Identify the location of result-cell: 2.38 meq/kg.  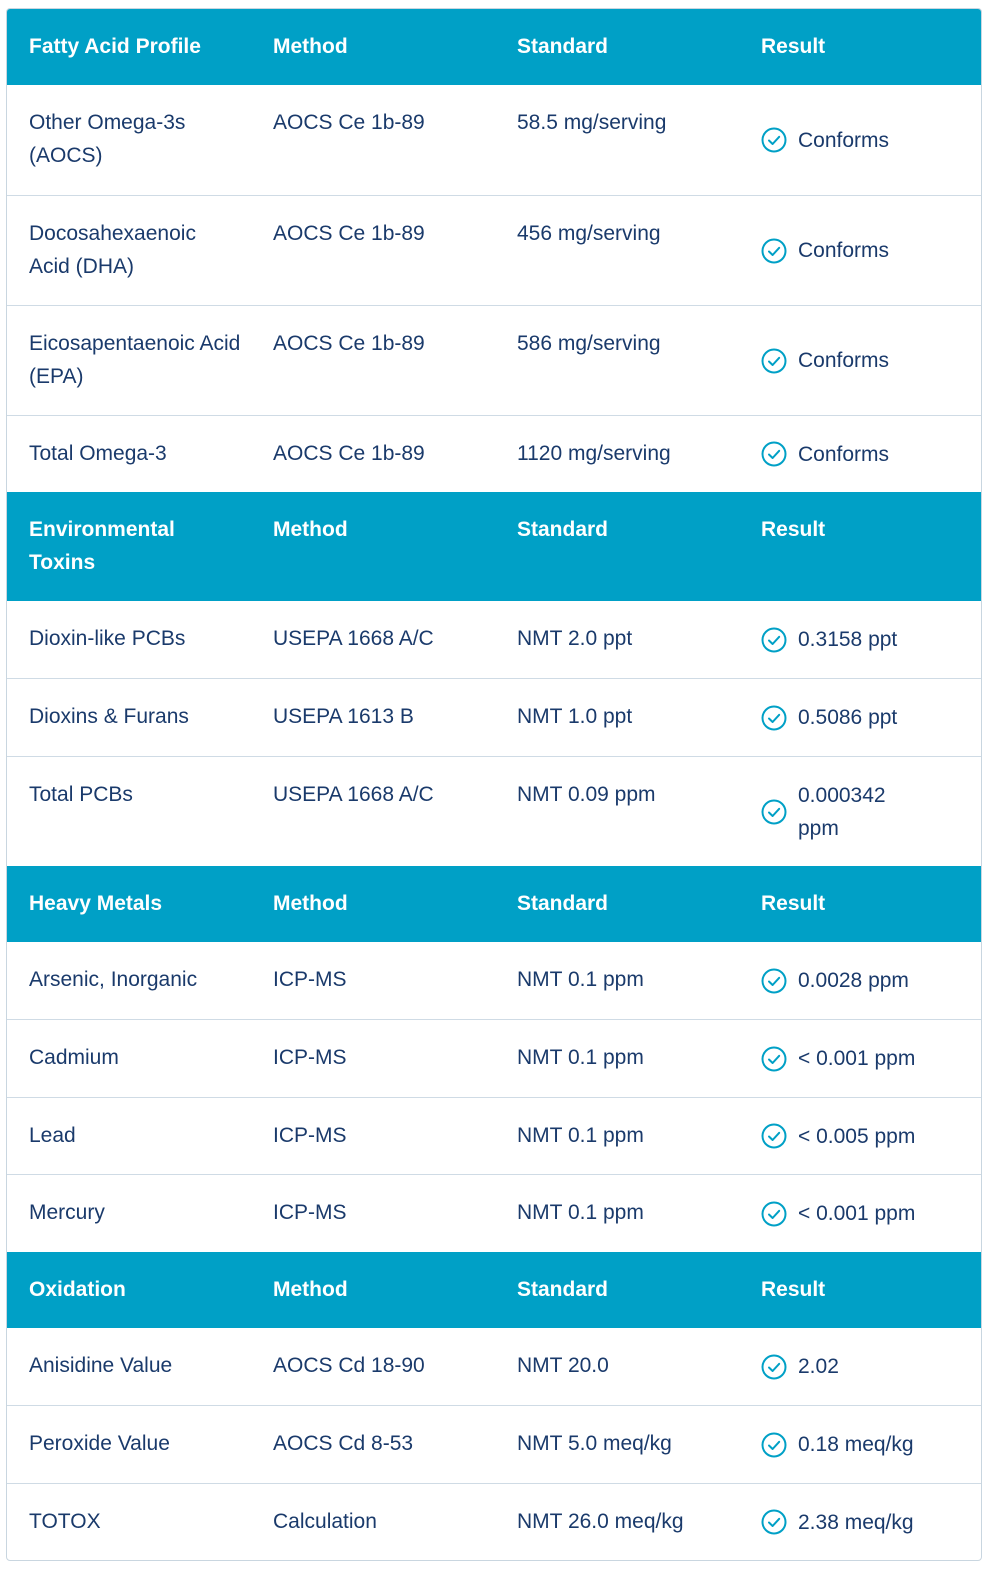
(860, 1522).